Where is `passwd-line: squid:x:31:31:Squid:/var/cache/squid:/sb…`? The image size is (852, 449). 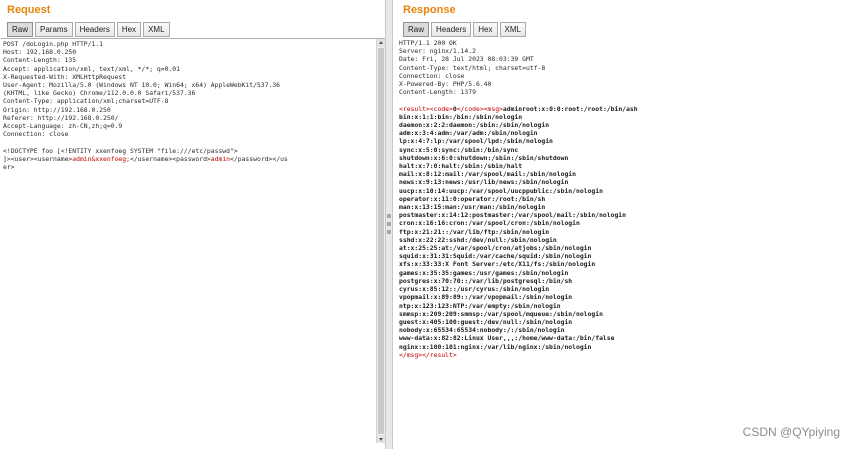 passwd-line: squid:x:31:31:Squid:/var/cache/squid:/sb… is located at coordinates (495, 256).